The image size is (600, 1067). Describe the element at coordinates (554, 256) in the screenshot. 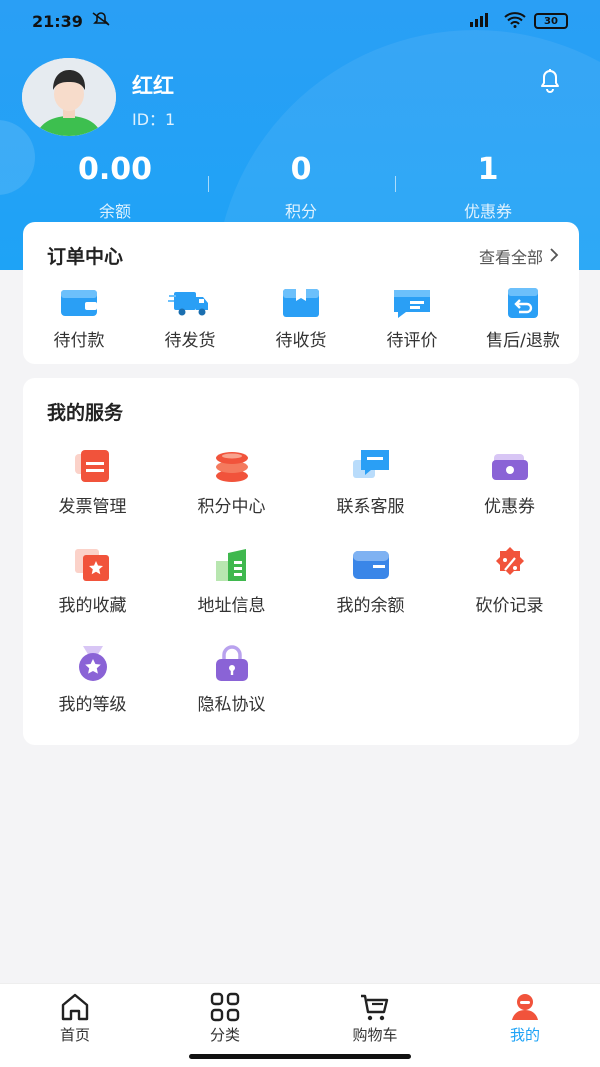

I see `chevron-right-icon` at that location.